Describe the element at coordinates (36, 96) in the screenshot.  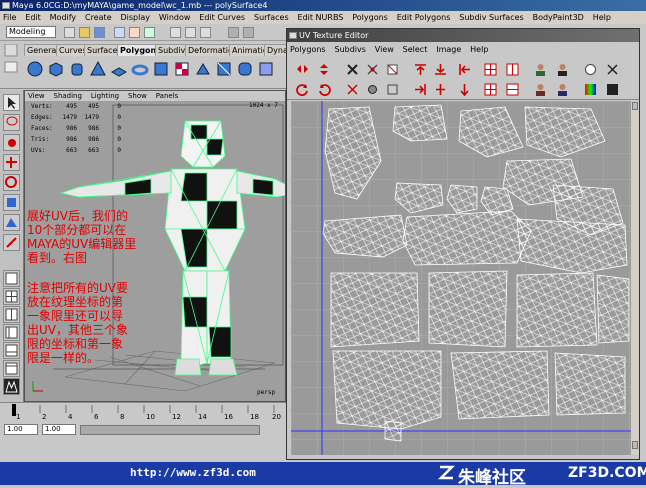
I see `vp-menu-view: View` at that location.